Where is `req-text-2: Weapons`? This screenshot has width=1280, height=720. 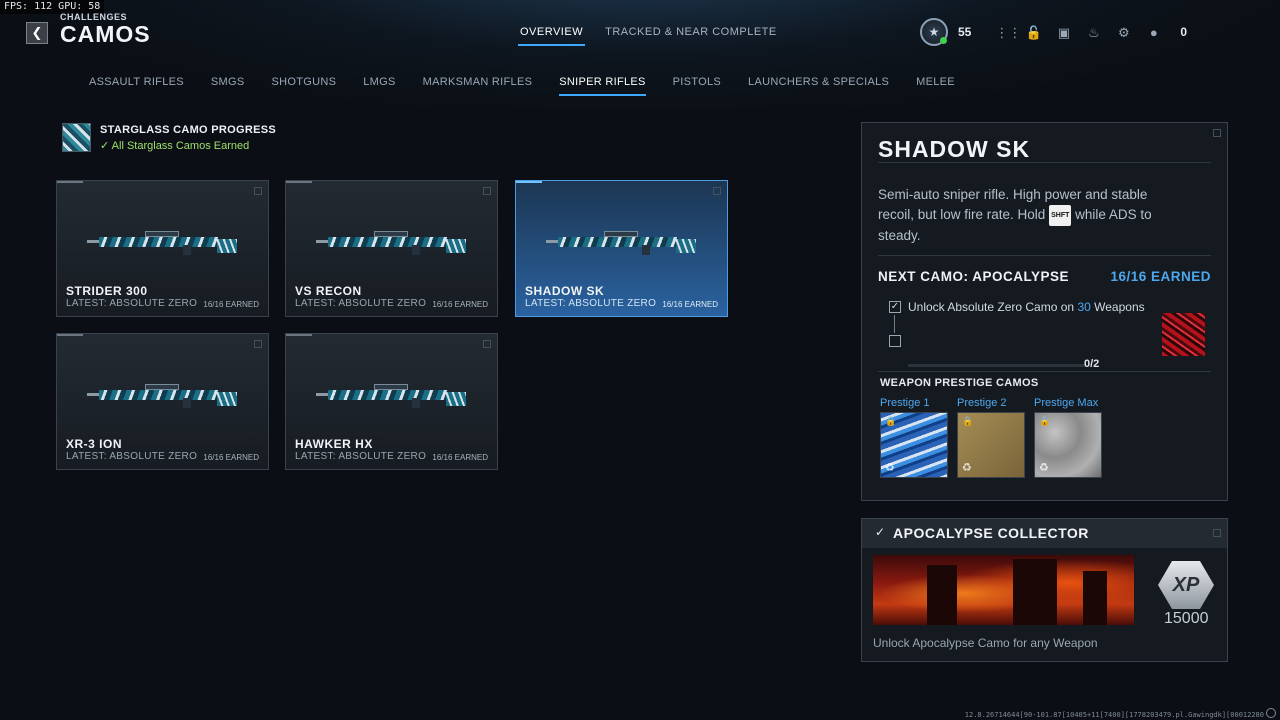 req-text-2: Weapons is located at coordinates (1119, 307).